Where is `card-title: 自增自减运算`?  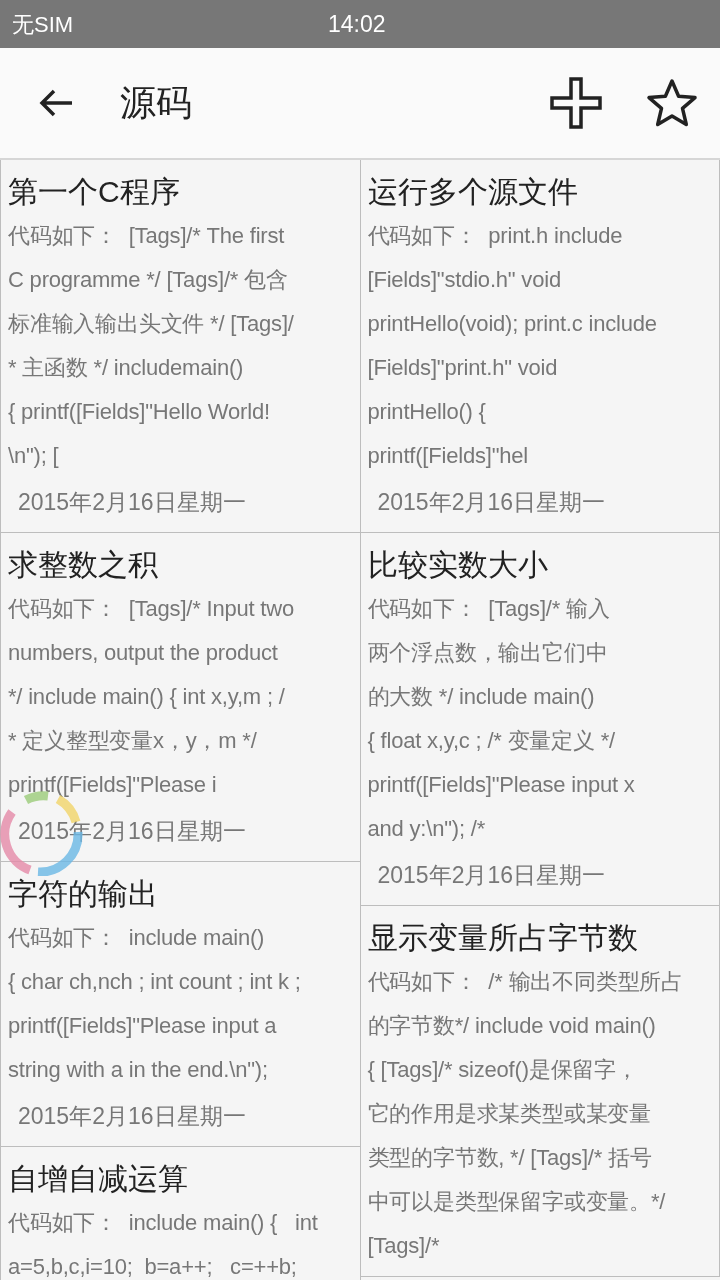
card-title: 自增自减运算 is located at coordinates (98, 1179).